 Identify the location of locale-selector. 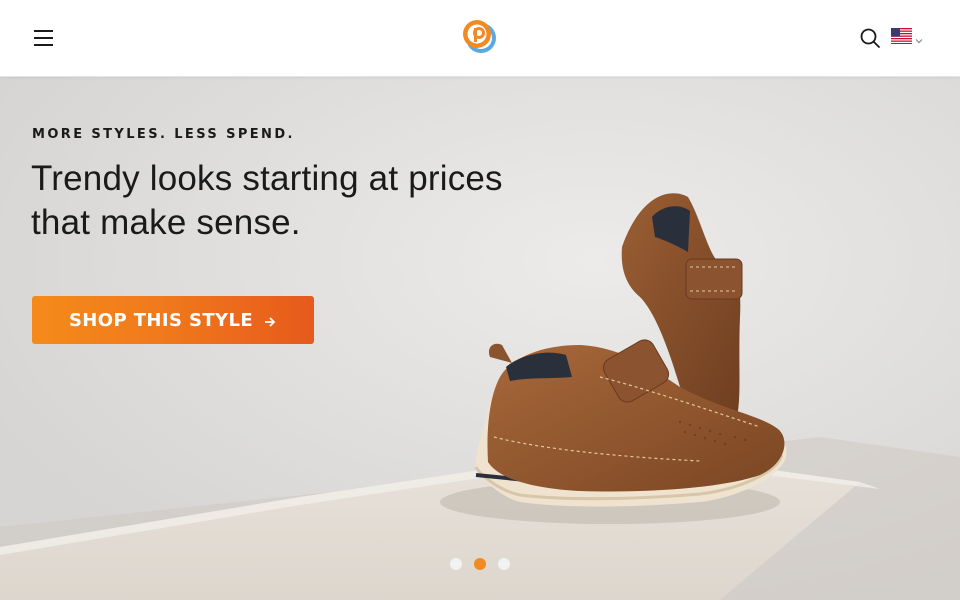
(909, 38).